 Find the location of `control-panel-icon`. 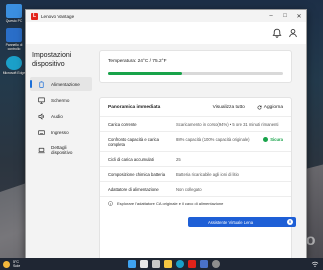

control-panel-icon is located at coordinates (14, 35).